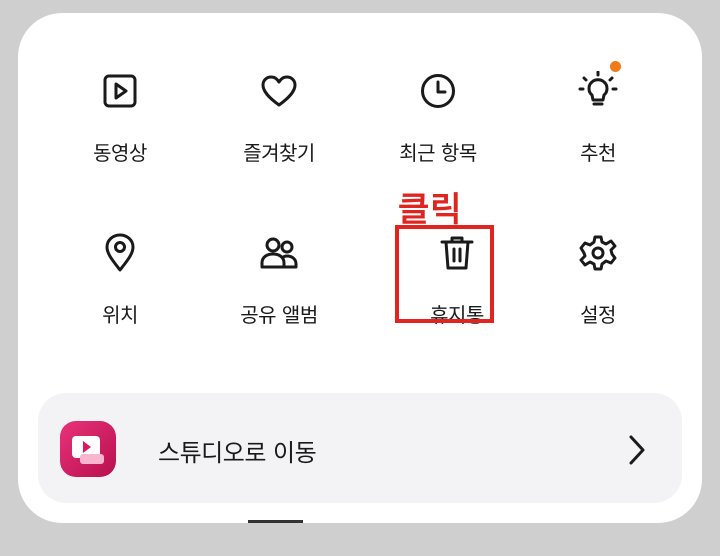 The image size is (720, 556). What do you see at coordinates (279, 91) in the screenshot?
I see `heart-icon` at bounding box center [279, 91].